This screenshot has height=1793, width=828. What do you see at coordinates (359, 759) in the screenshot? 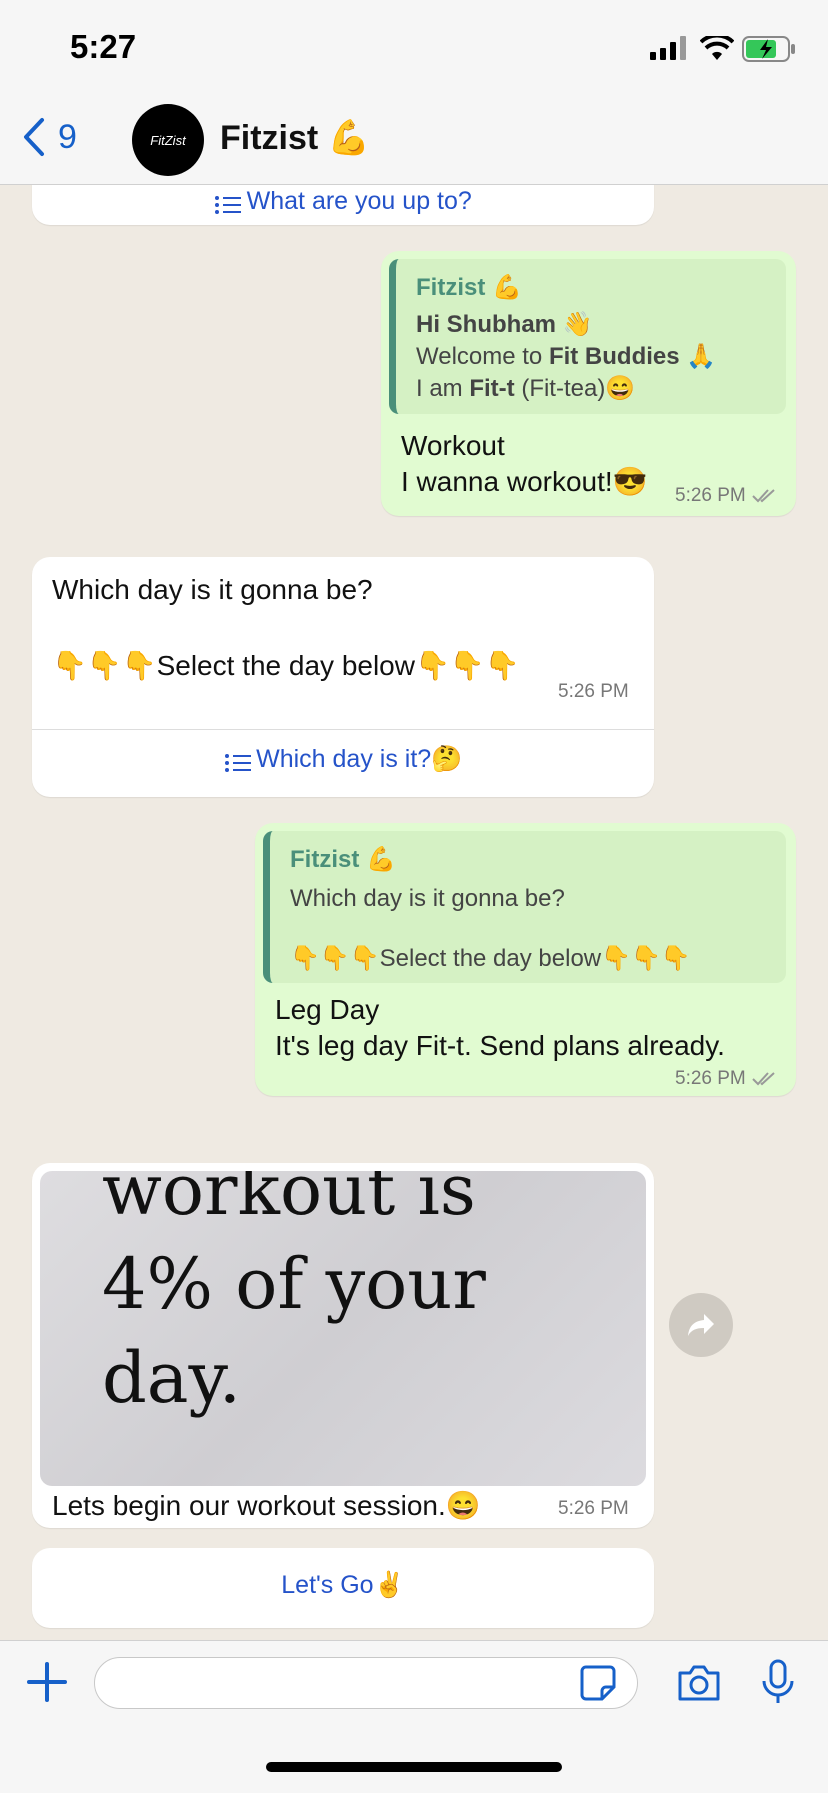
I see `list-button-label: Which day is it?🤔` at bounding box center [359, 759].